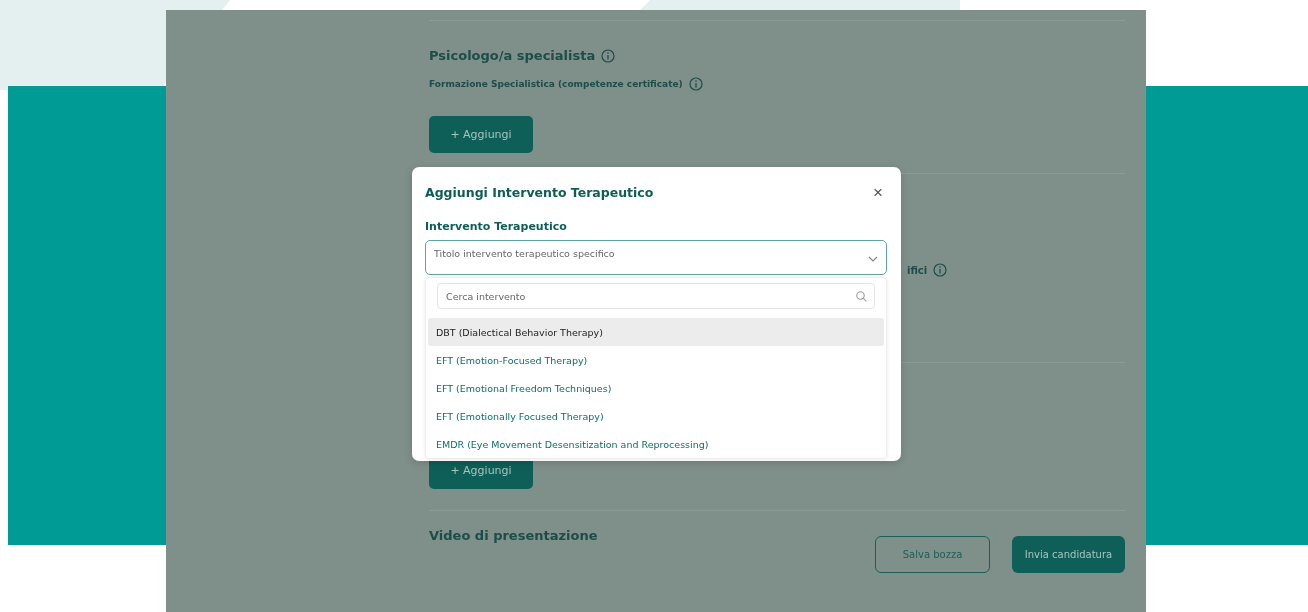 The height and width of the screenshot is (612, 1308). What do you see at coordinates (656, 360) in the screenshot?
I see `dropdown-option: EFT (Emotion-Focused Therapy)` at bounding box center [656, 360].